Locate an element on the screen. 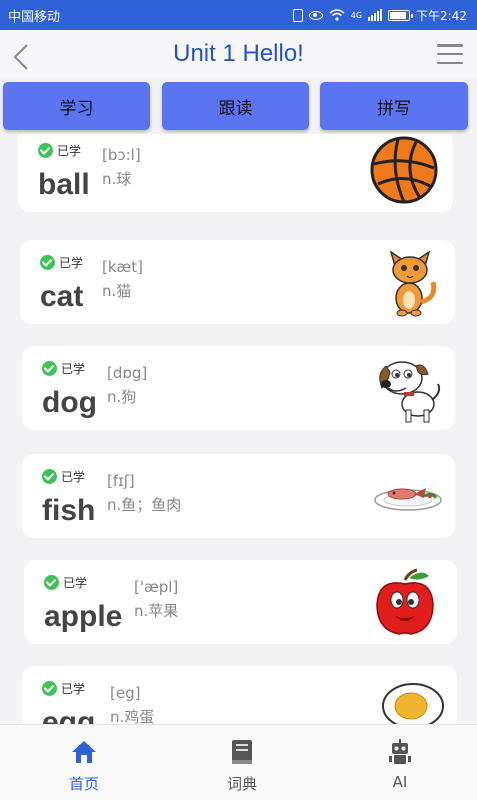  bottom-nav: 首页 词典 AI is located at coordinates (238, 762).